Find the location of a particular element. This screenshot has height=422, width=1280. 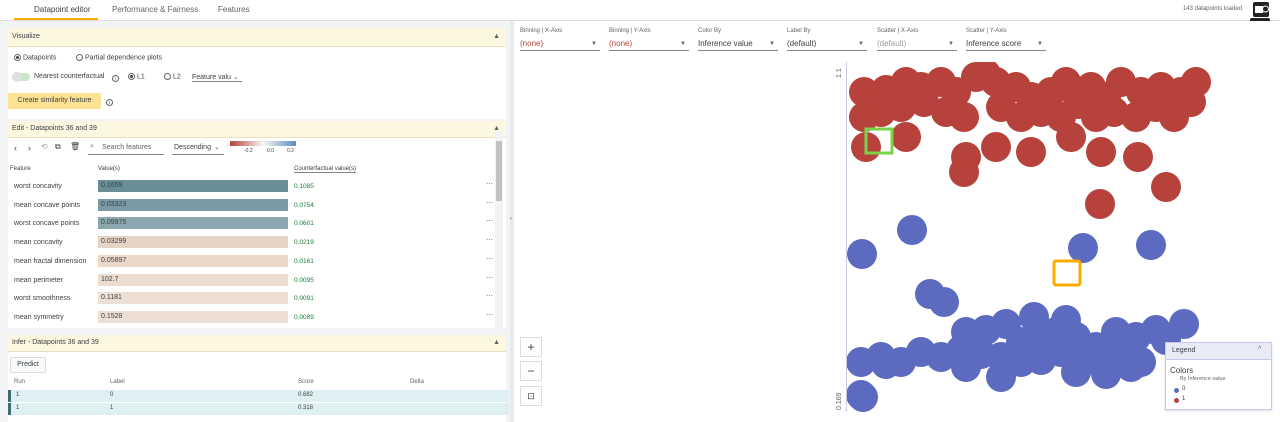

feature-row: mean perimeter 102.7 0.0095 ⋯ is located at coordinates (251, 280).